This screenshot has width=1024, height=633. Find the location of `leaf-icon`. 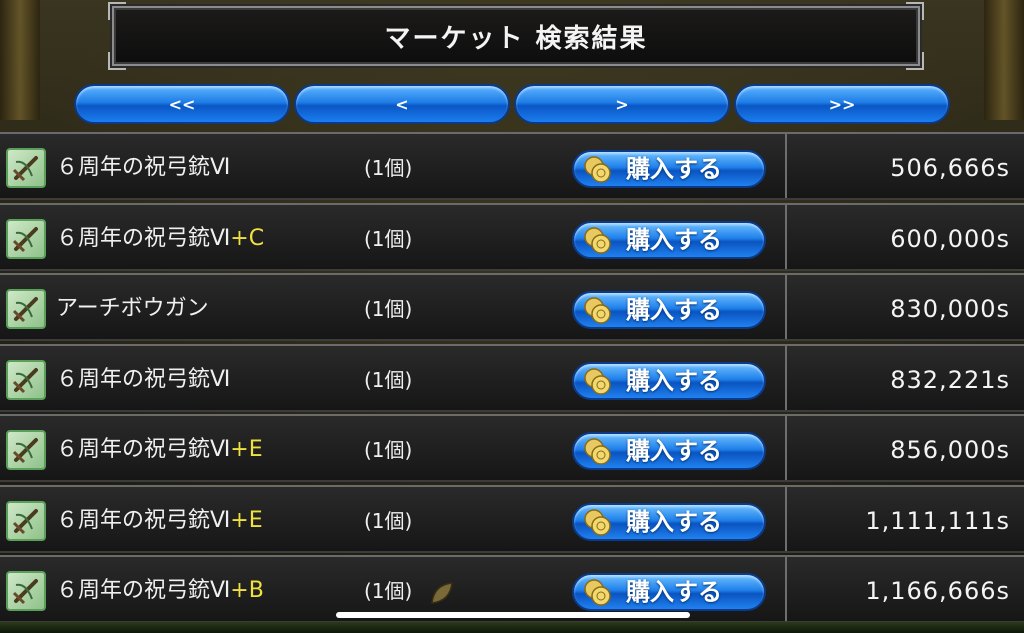

leaf-icon is located at coordinates (442, 593).